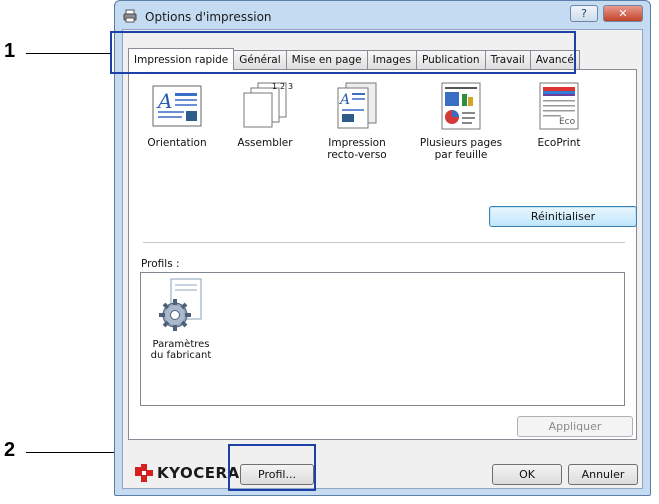 The width and height of the screenshot is (659, 504). Describe the element at coordinates (357, 143) in the screenshot. I see `duplex-label-line1: Impression` at that location.